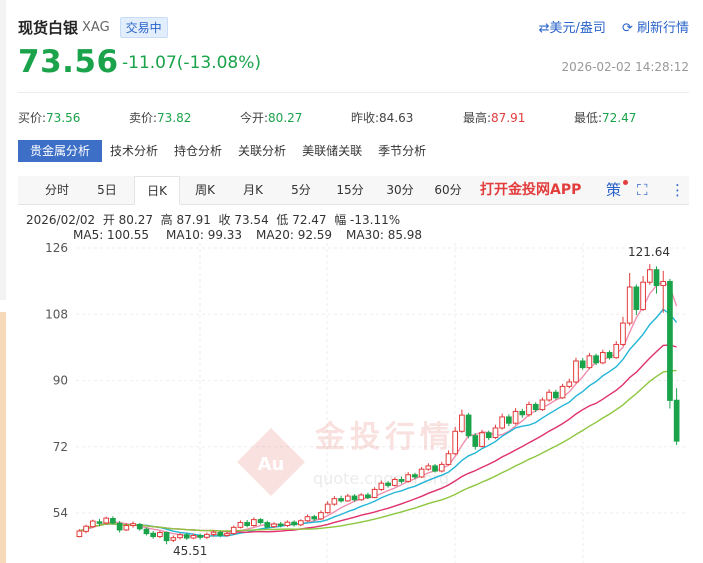 This screenshot has width=703, height=563. What do you see at coordinates (56, 248) in the screenshot?
I see `y-tick-label: 126` at bounding box center [56, 248].